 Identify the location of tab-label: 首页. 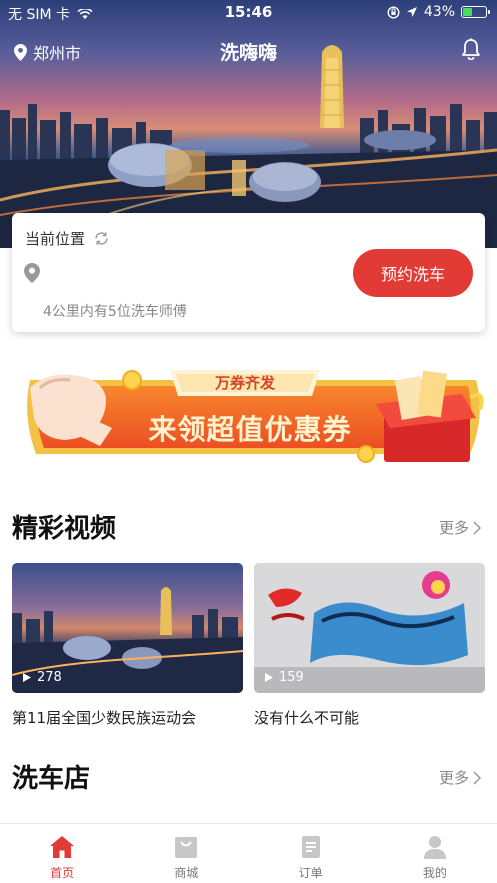
(62, 873).